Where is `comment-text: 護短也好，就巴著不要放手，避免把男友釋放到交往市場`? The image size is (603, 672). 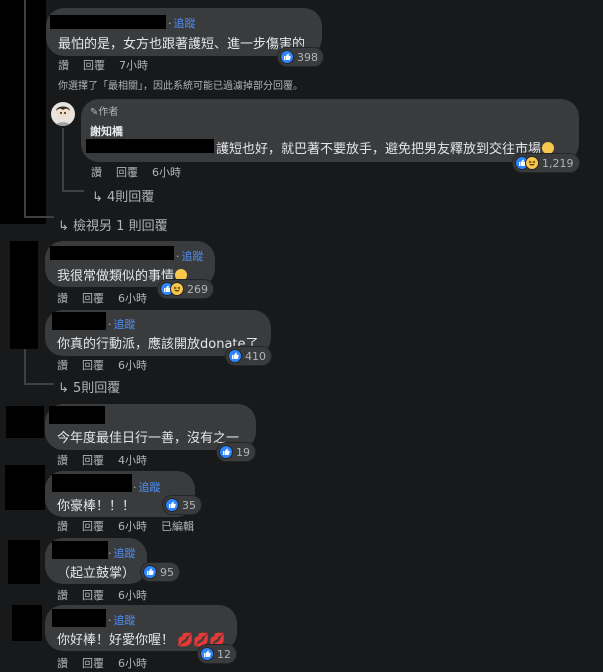 comment-text: 護短也好，就巴著不要放手，避免把男友釋放到交往市場 is located at coordinates (385, 147).